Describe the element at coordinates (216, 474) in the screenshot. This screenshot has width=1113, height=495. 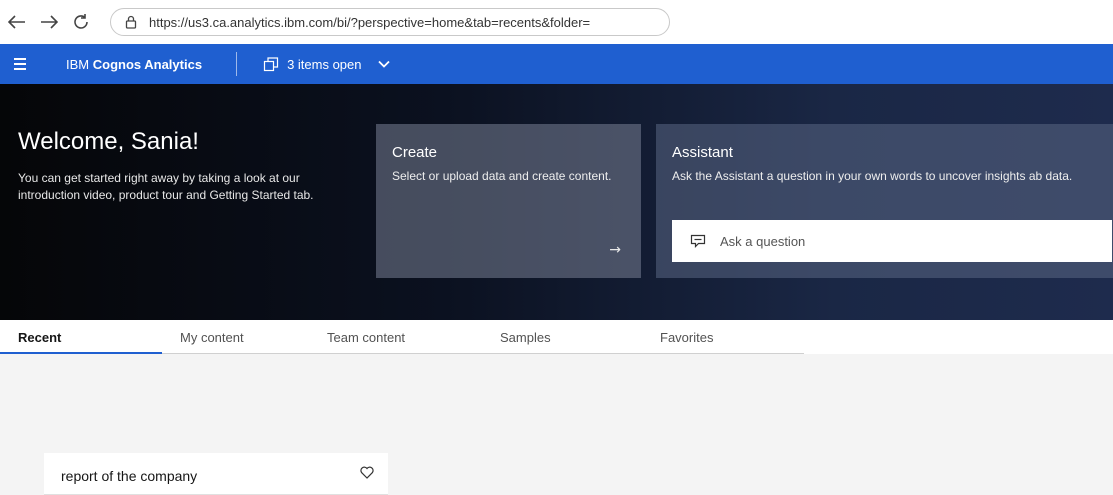
I see `recent-item: report of the company` at that location.